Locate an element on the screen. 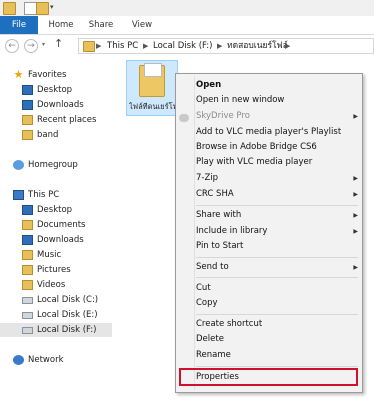 The width and height of the screenshot is (374, 400). menu-item-share-with: Share with ▶ is located at coordinates (277, 215).